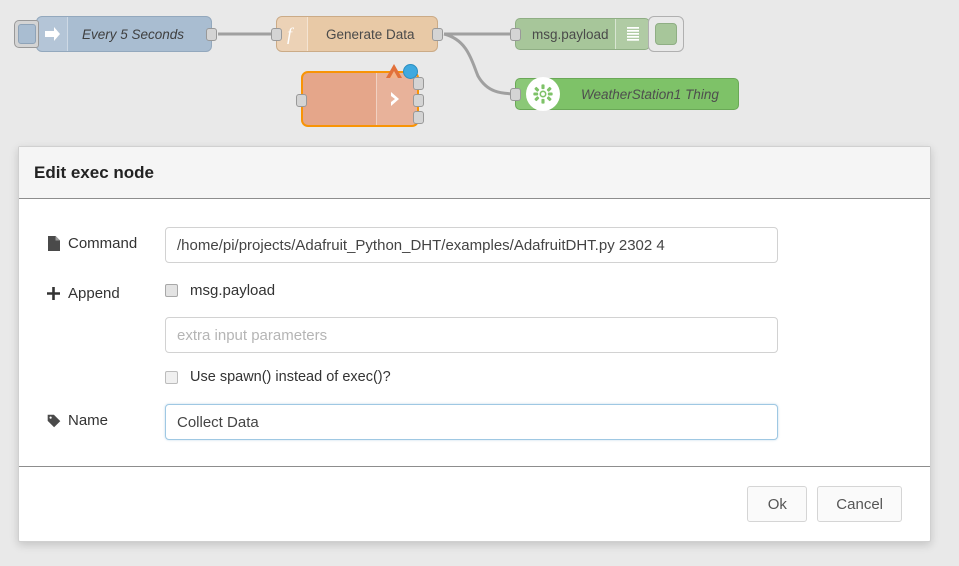  I want to click on use-spawn-checkbox, so click(171, 377).